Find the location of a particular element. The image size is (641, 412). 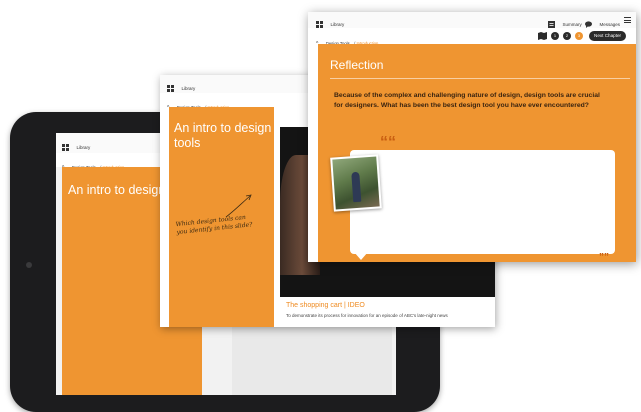

heading-divider is located at coordinates (480, 78).